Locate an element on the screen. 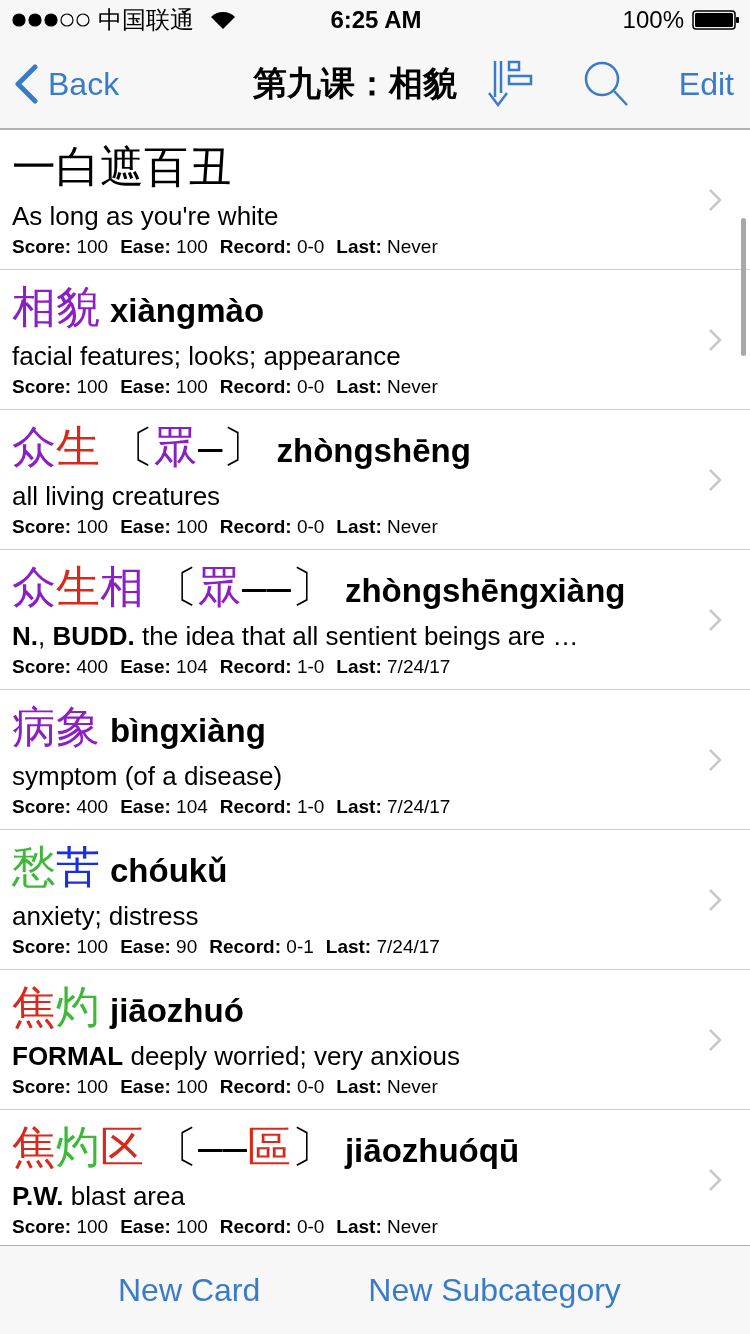 This screenshot has width=750, height=1334. stat-text: Ease: 90 is located at coordinates (159, 946).